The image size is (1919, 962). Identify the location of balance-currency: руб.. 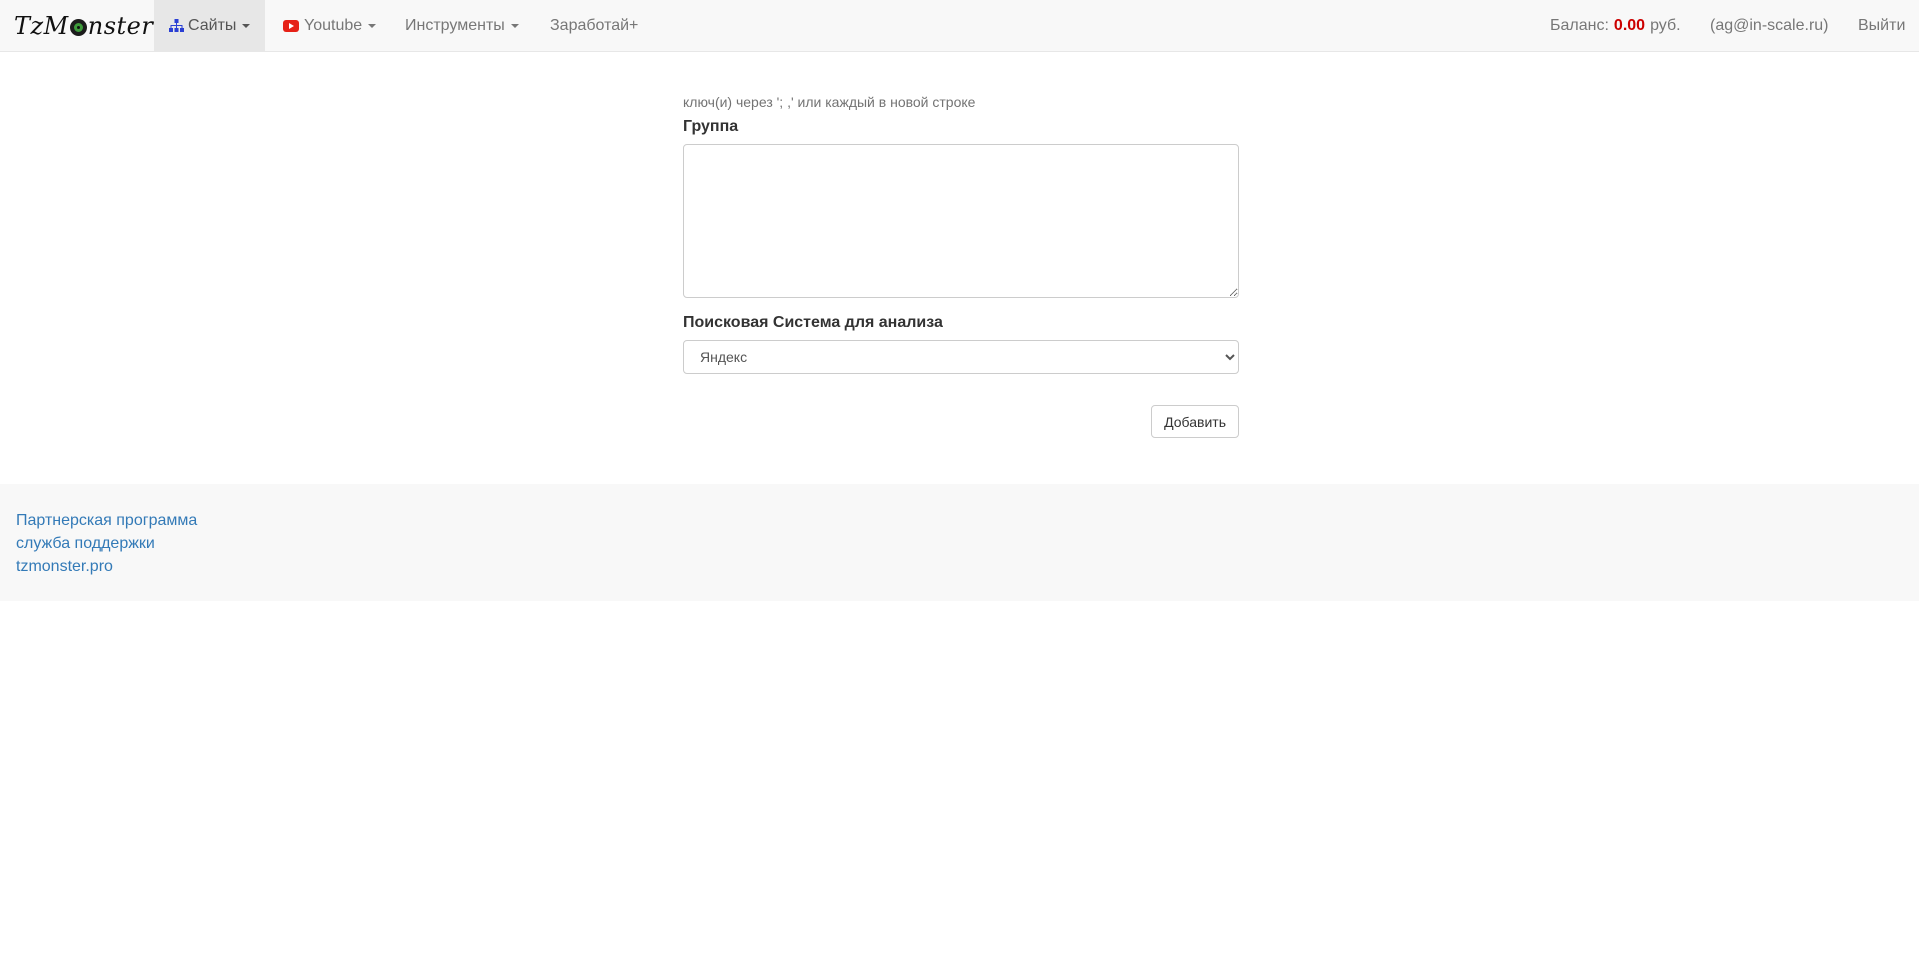
(1665, 25).